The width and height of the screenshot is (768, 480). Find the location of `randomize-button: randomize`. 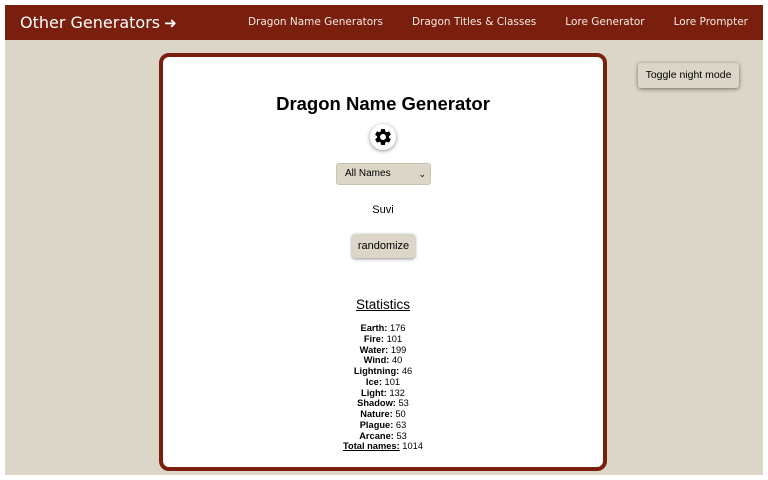

randomize-button: randomize is located at coordinates (383, 246).